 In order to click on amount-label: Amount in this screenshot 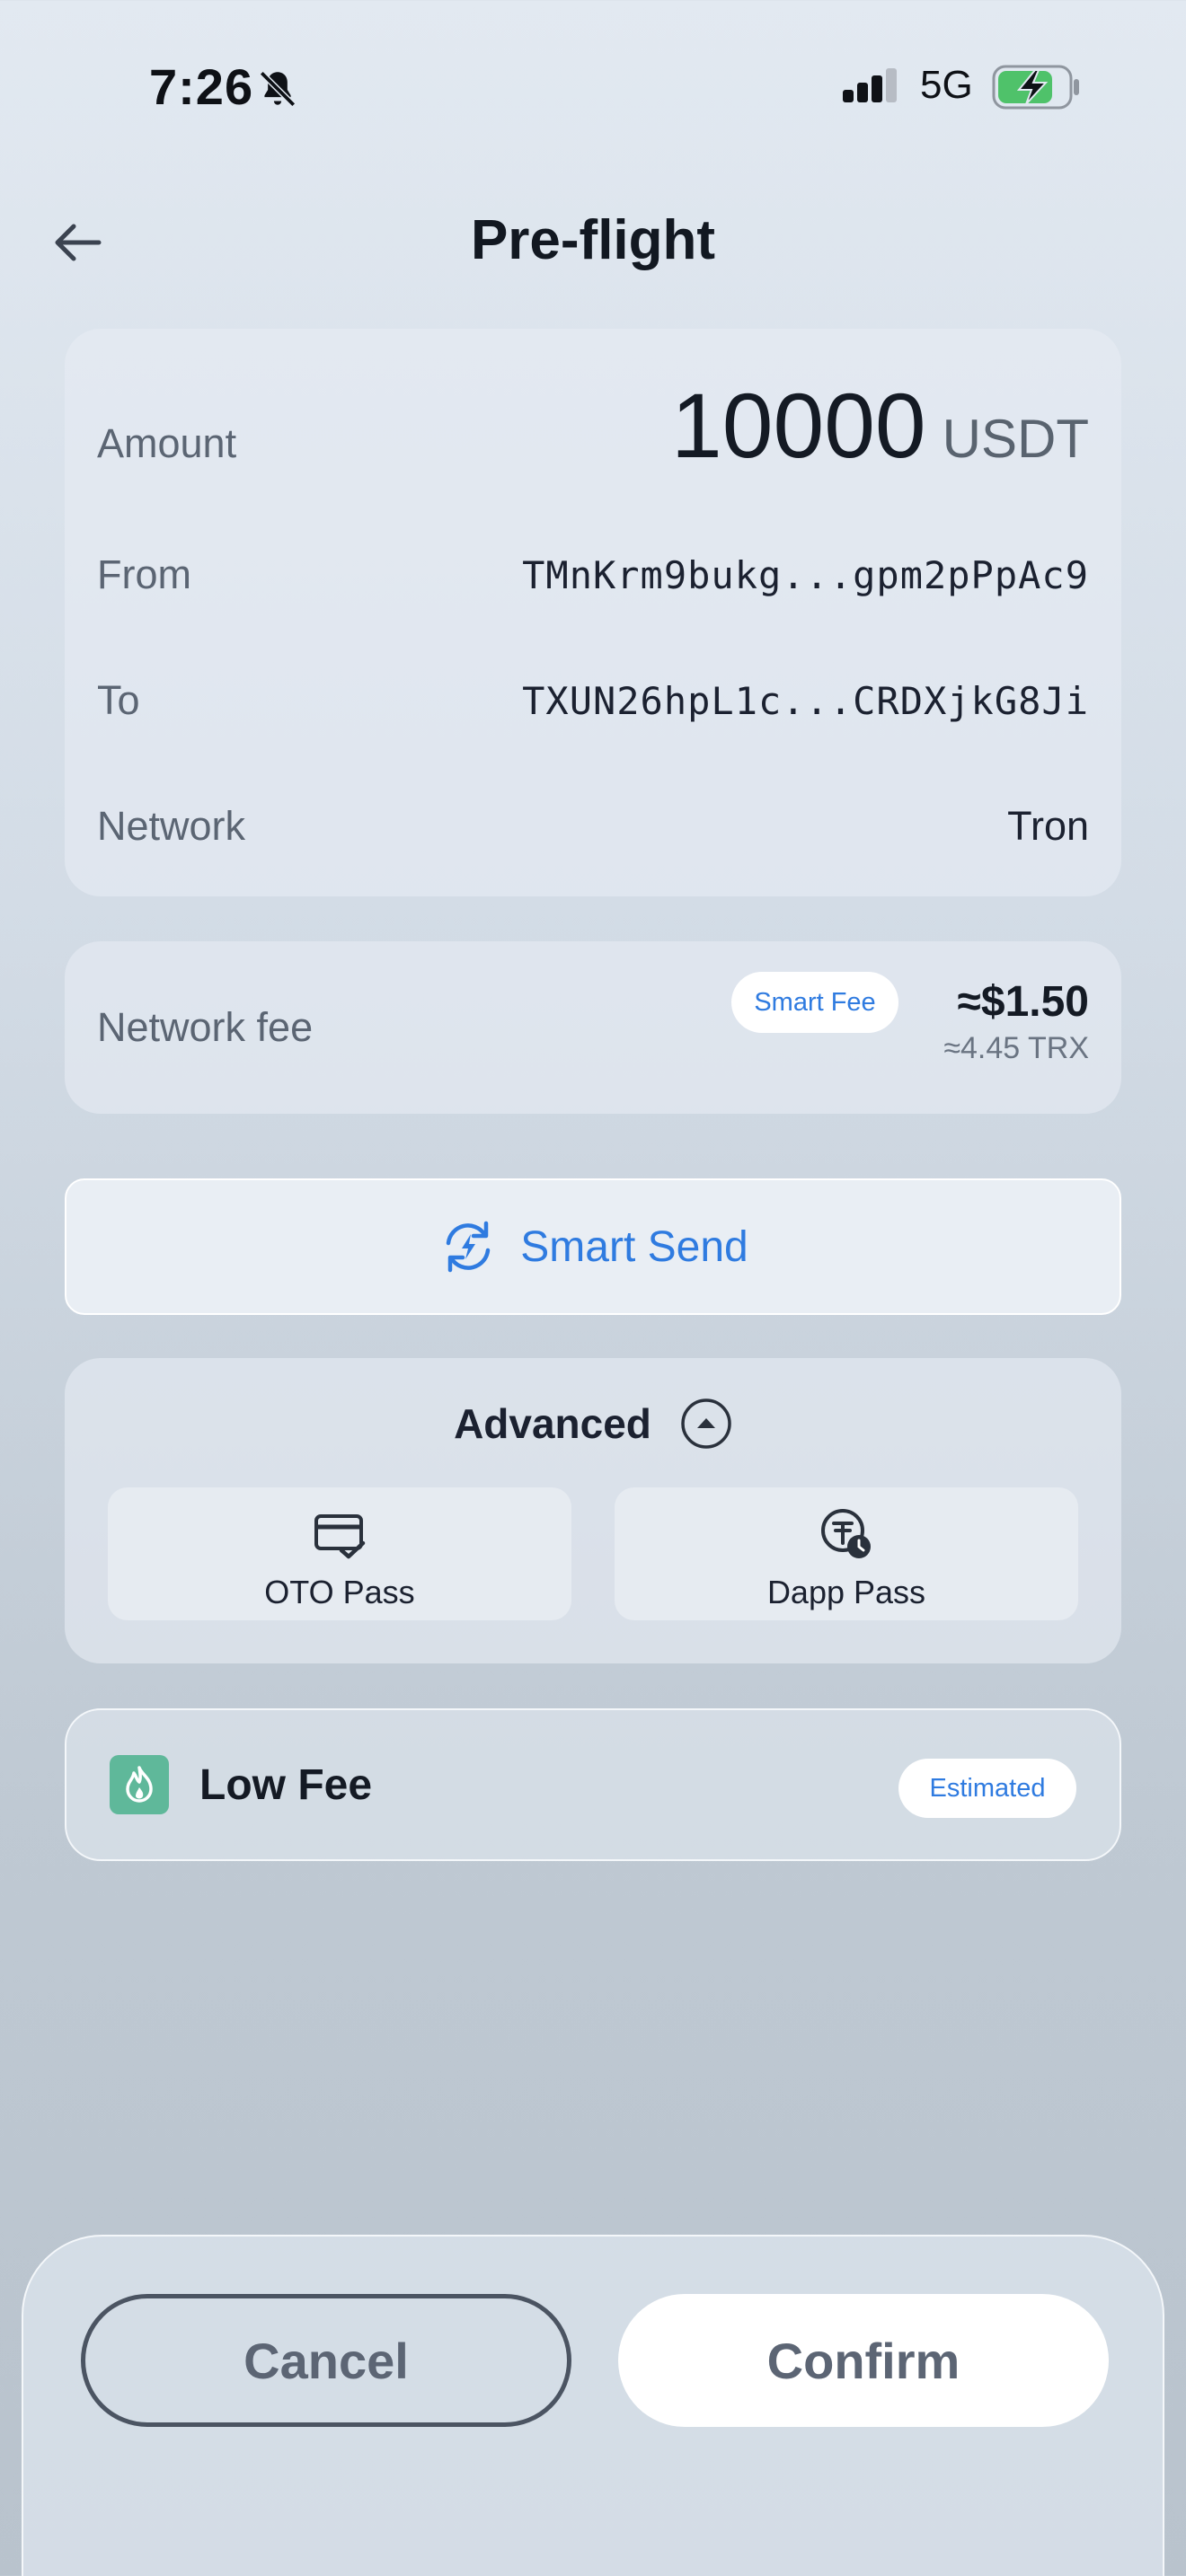, I will do `click(167, 443)`.